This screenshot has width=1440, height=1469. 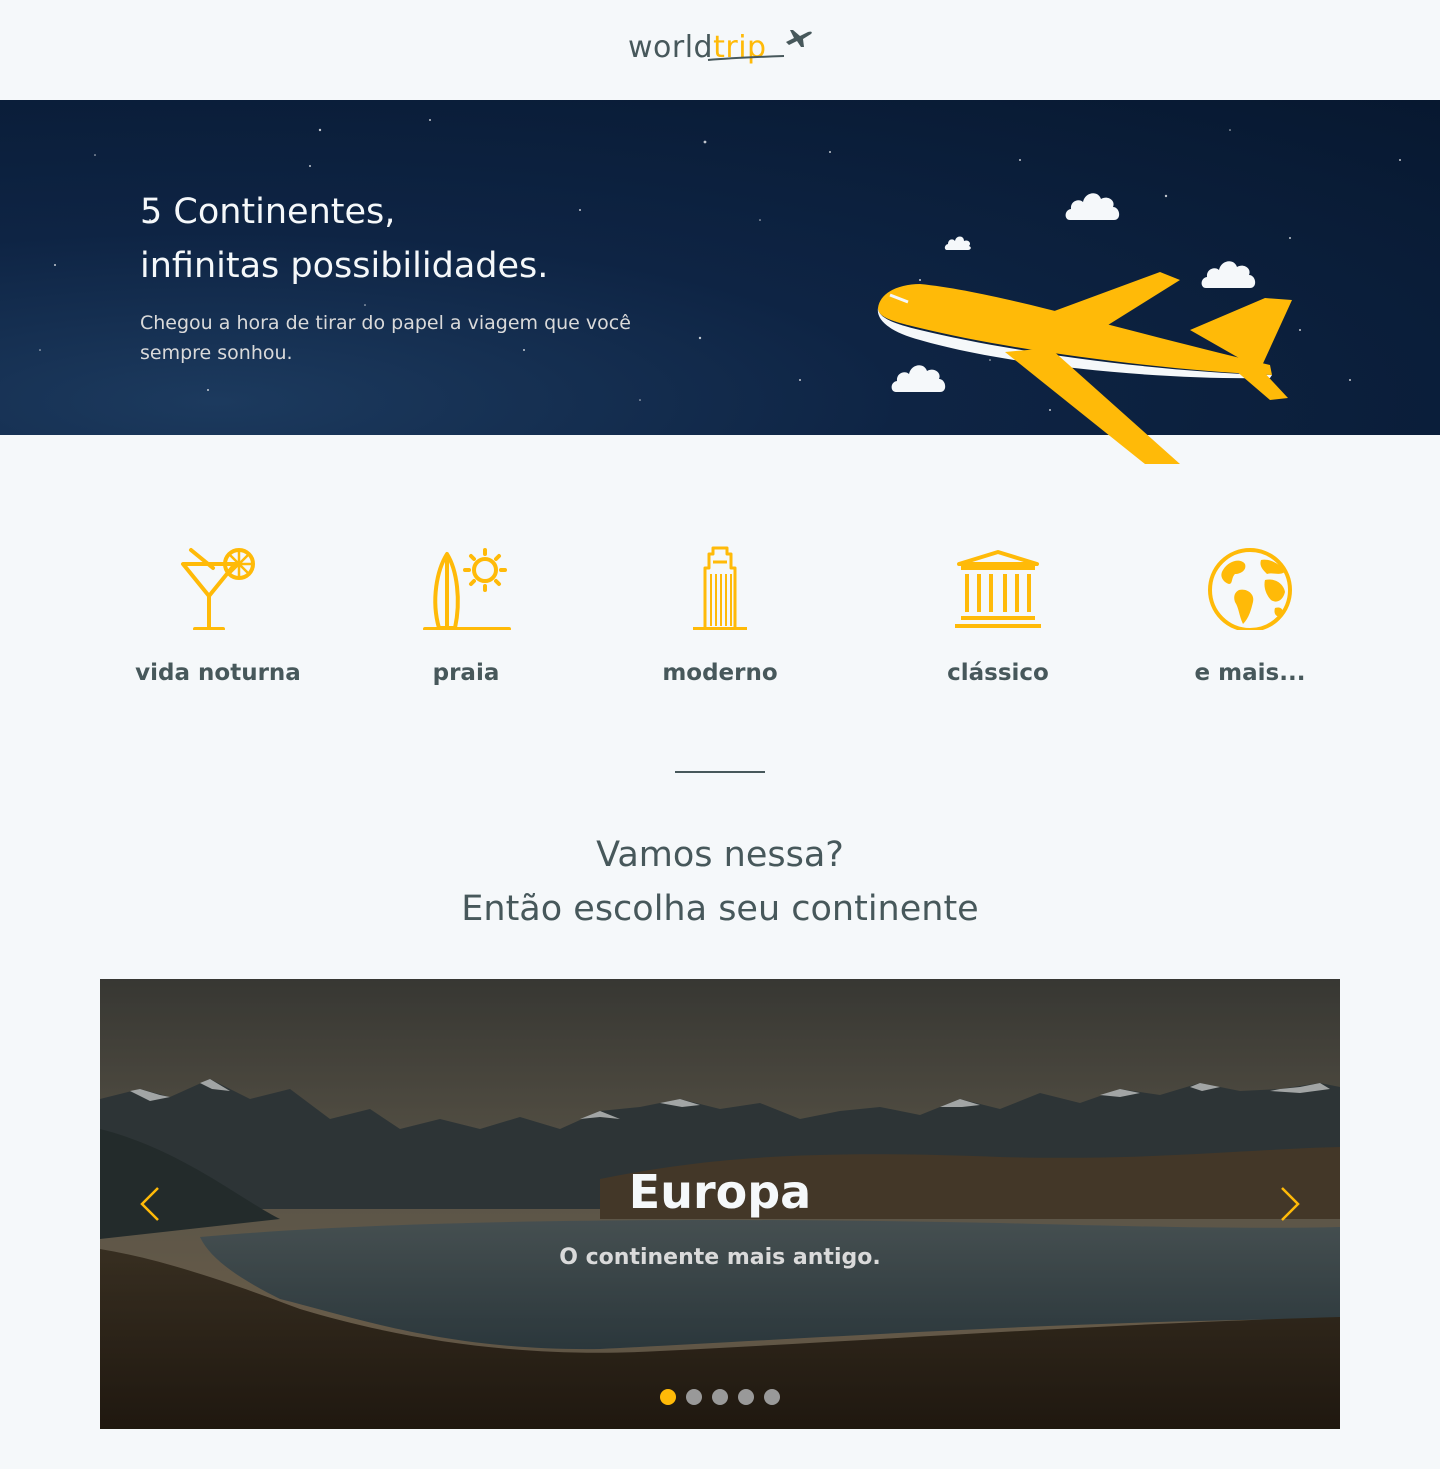 What do you see at coordinates (1290, 1204) in the screenshot?
I see `chevron-right-icon` at bounding box center [1290, 1204].